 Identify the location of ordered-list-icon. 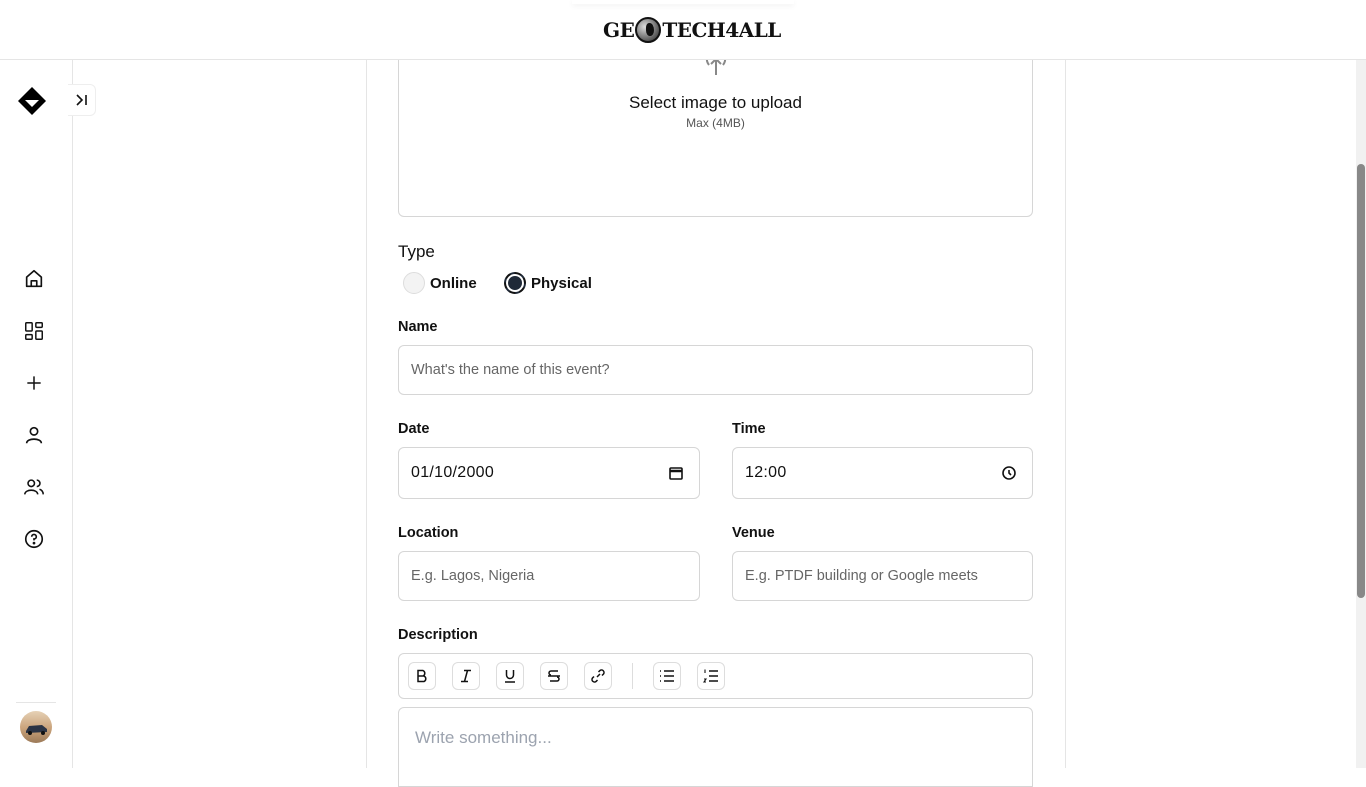
(710, 676).